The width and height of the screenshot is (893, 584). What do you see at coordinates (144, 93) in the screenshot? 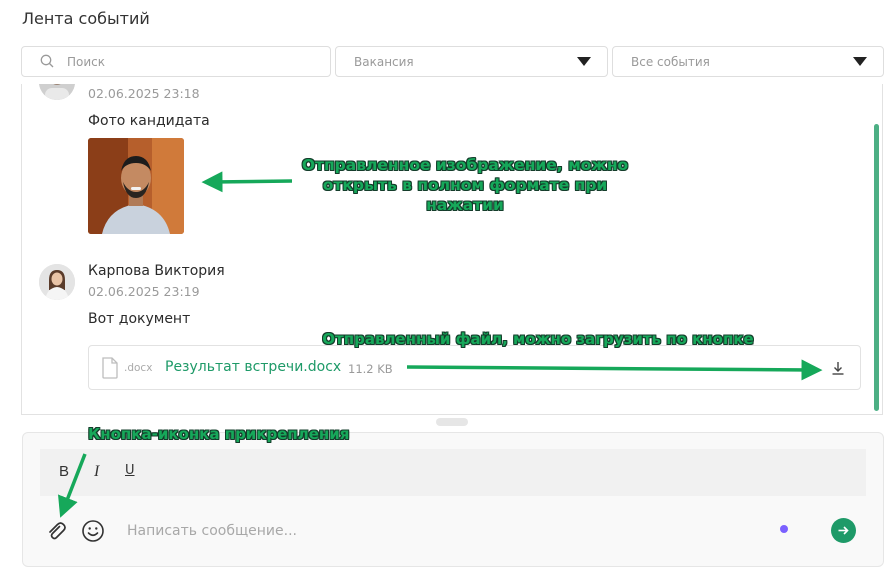
I see `message-timestamp: 02.06.2025 23:18` at bounding box center [144, 93].